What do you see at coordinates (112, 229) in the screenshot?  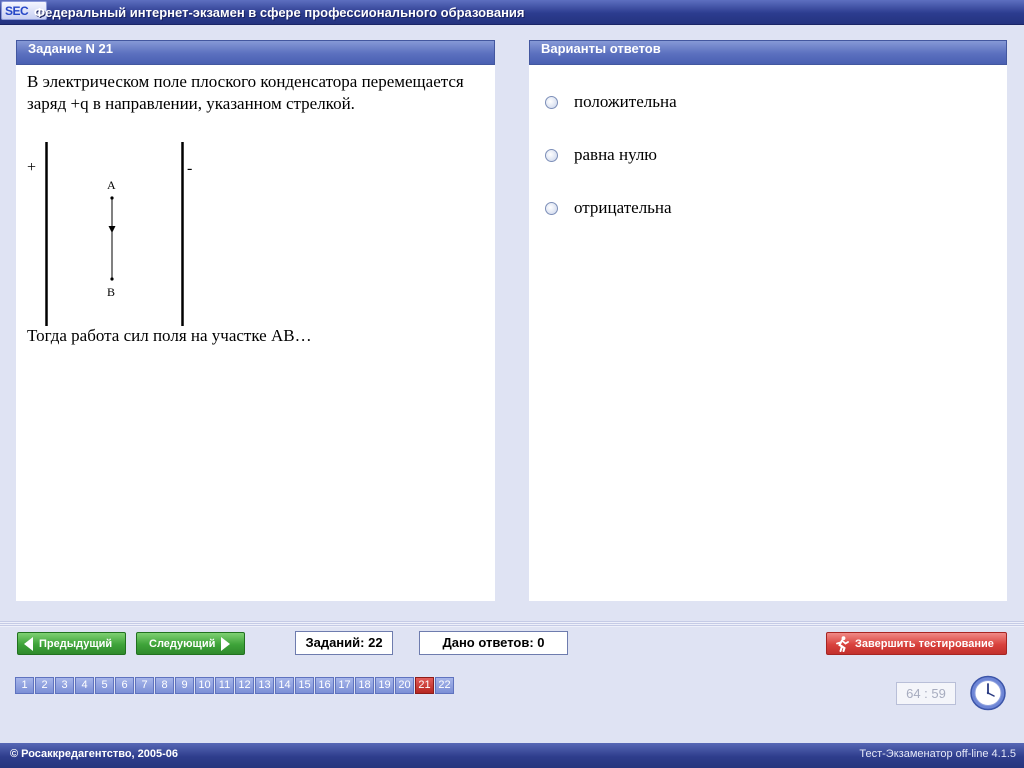 I see `direction-arrow` at bounding box center [112, 229].